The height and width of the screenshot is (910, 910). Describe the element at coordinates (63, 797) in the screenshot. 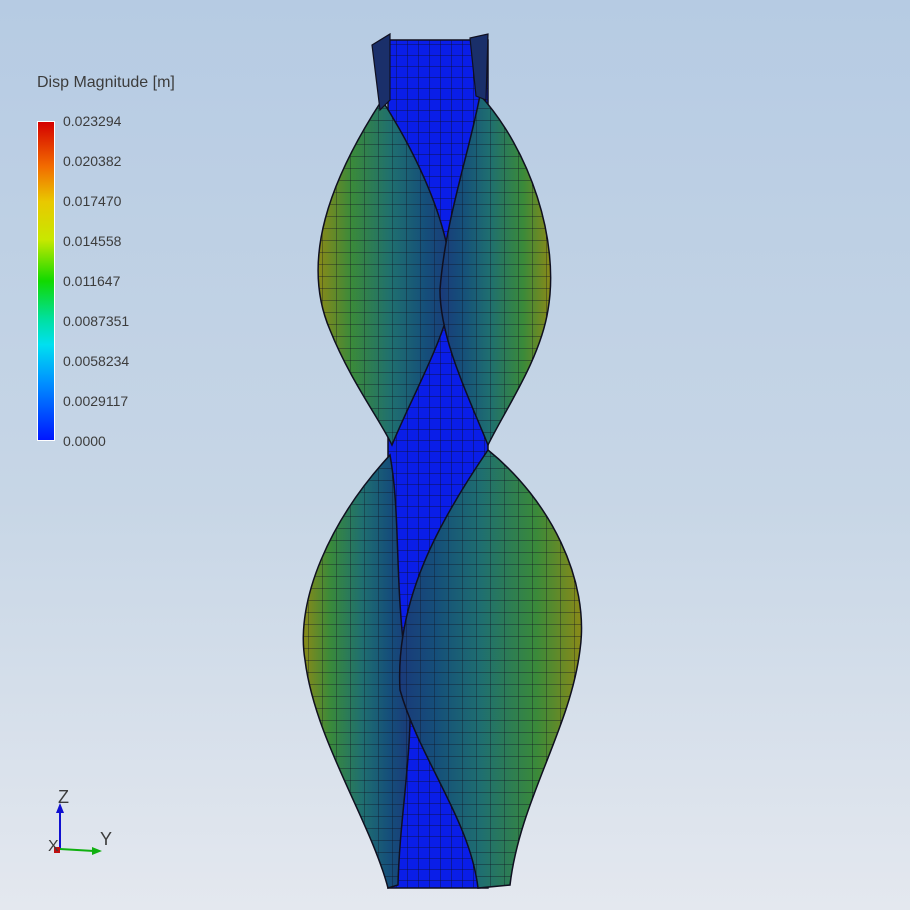

I see `z-axis-label: Z` at that location.